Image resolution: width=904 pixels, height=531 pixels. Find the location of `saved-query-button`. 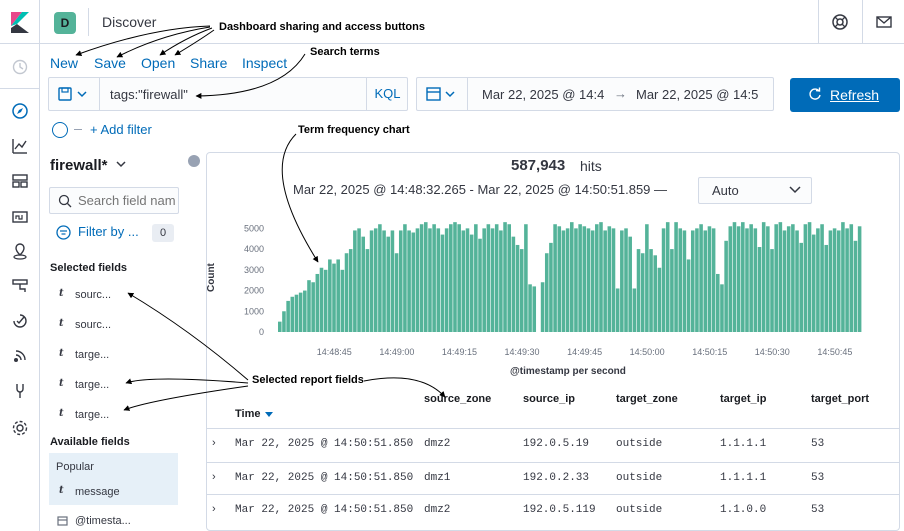

saved-query-button is located at coordinates (74, 94).